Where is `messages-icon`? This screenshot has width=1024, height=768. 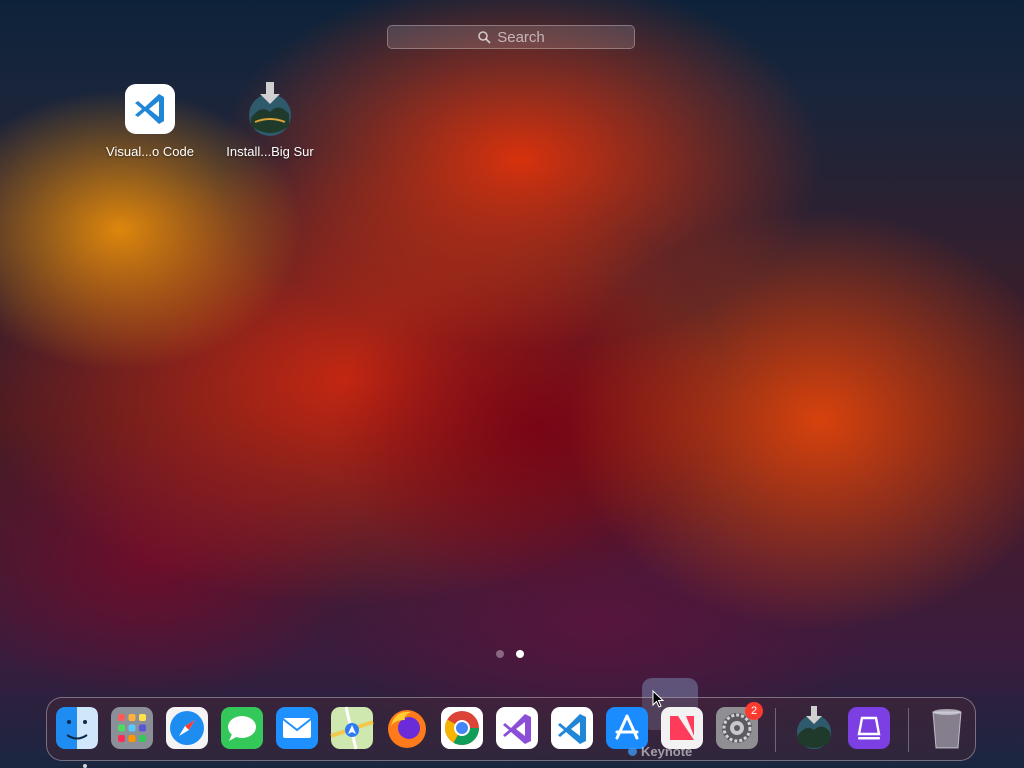
messages-icon is located at coordinates (242, 728).